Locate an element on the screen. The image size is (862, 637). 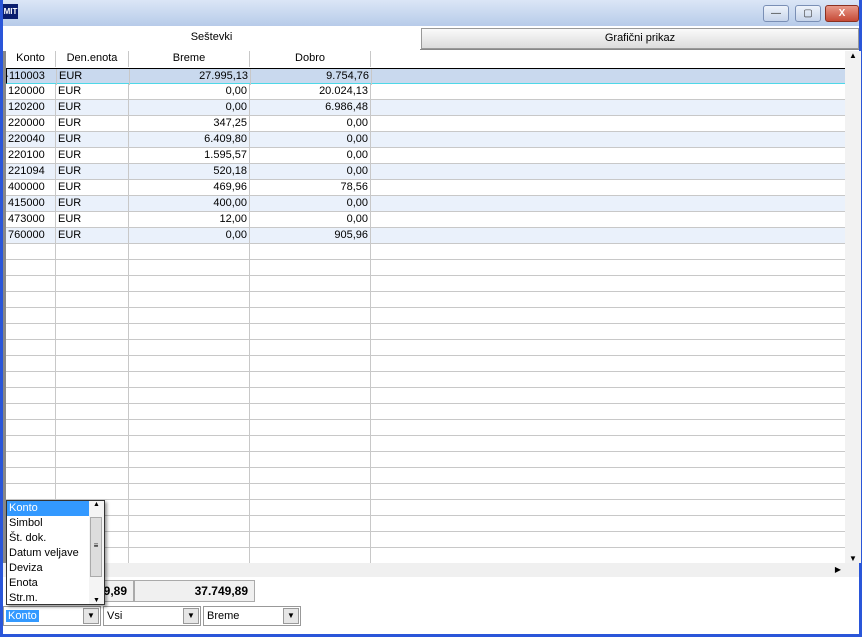
table-row: 110003 EUR 27.995,13 9.754,76 ▶ is located at coordinates (425, 76).